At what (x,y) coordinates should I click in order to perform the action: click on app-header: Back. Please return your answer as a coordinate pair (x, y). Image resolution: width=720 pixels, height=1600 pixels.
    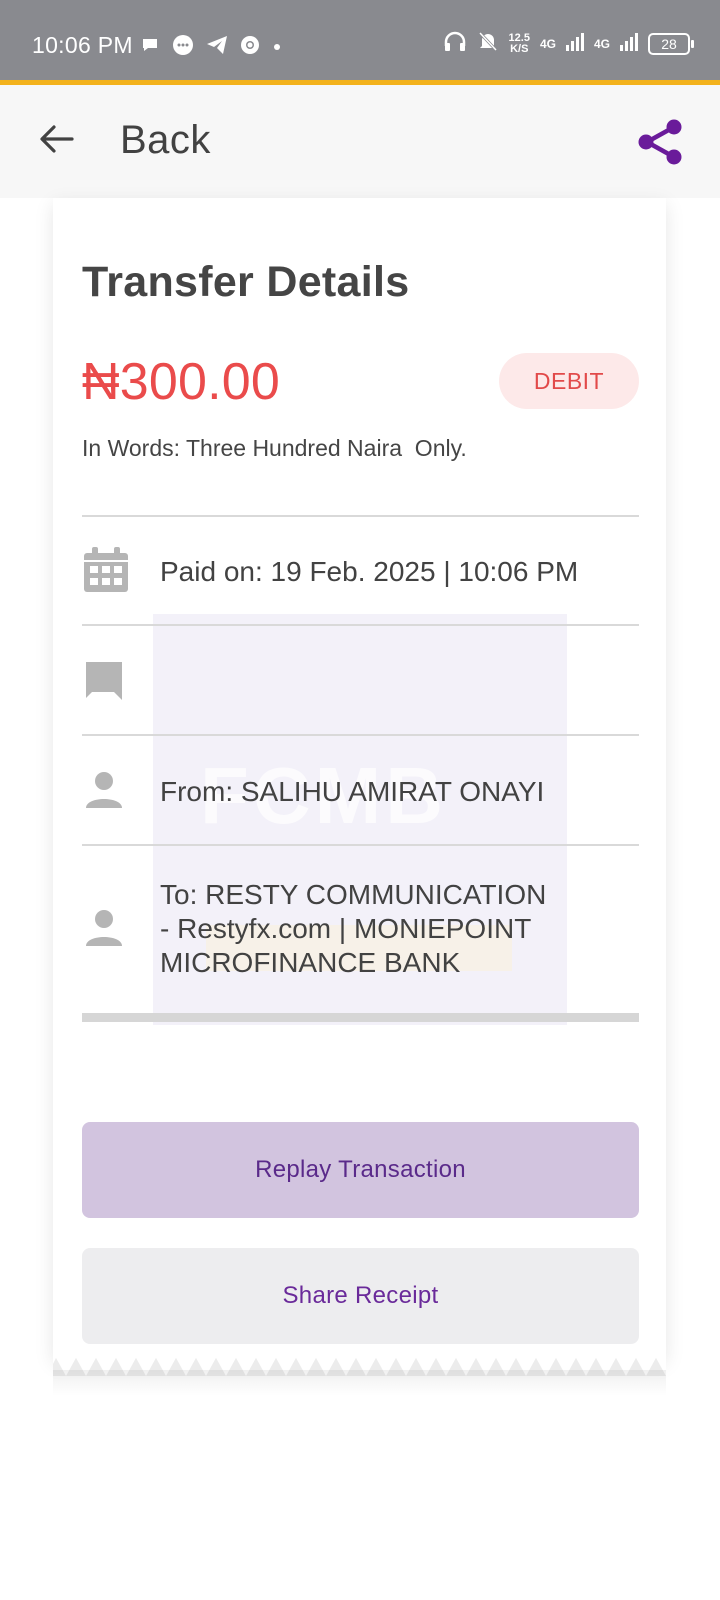
    Looking at the image, I should click on (360, 141).